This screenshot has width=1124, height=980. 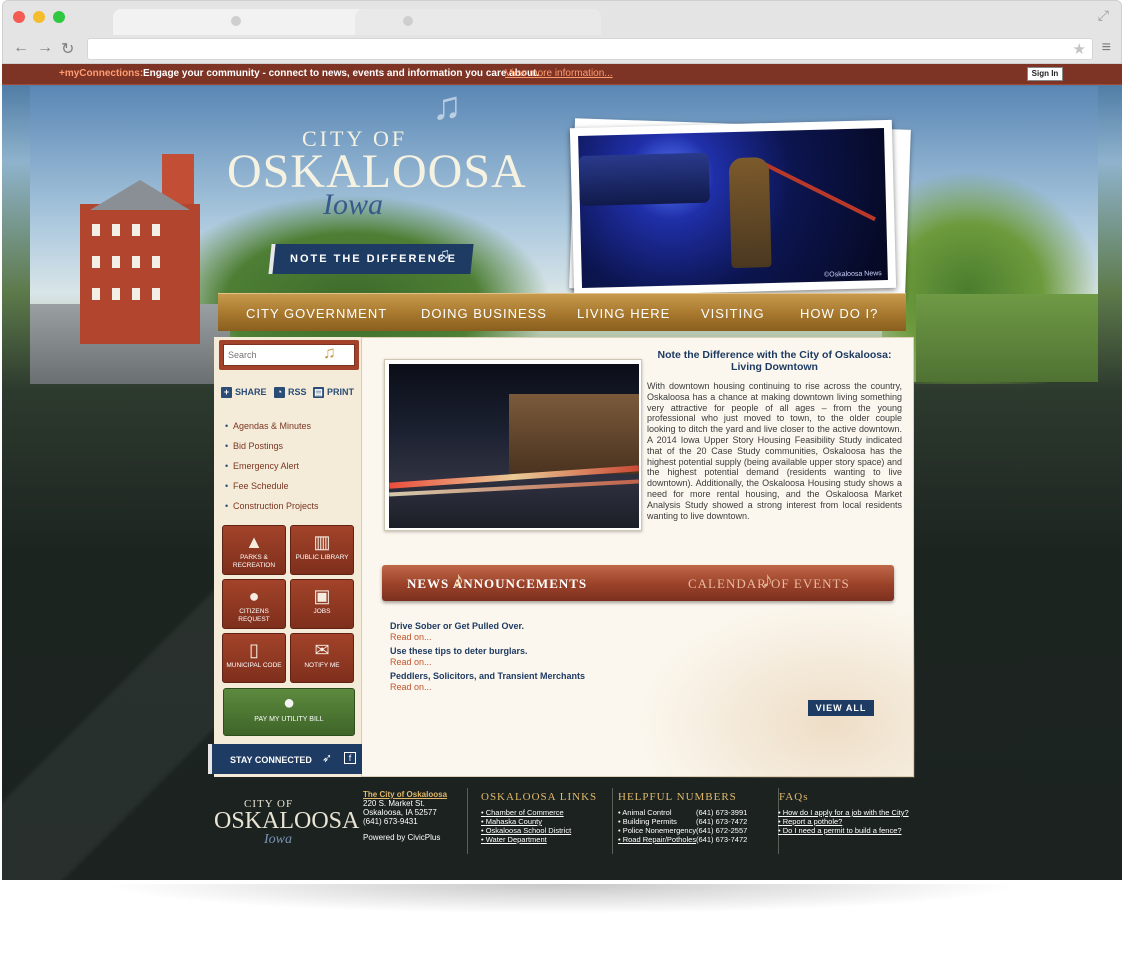 What do you see at coordinates (843, 812) in the screenshot?
I see `faq-link: How do I apply for a job with the City?` at bounding box center [843, 812].